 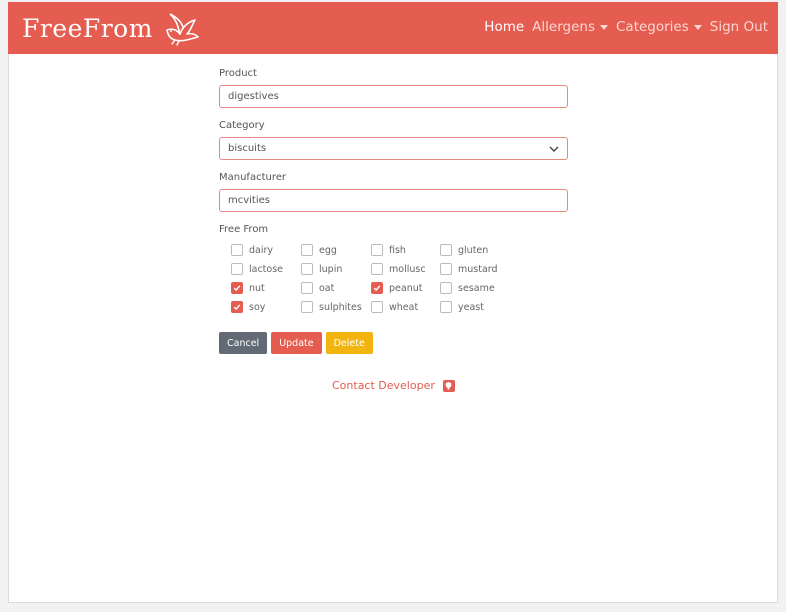 What do you see at coordinates (448, 385) in the screenshot?
I see `github-icon` at bounding box center [448, 385].